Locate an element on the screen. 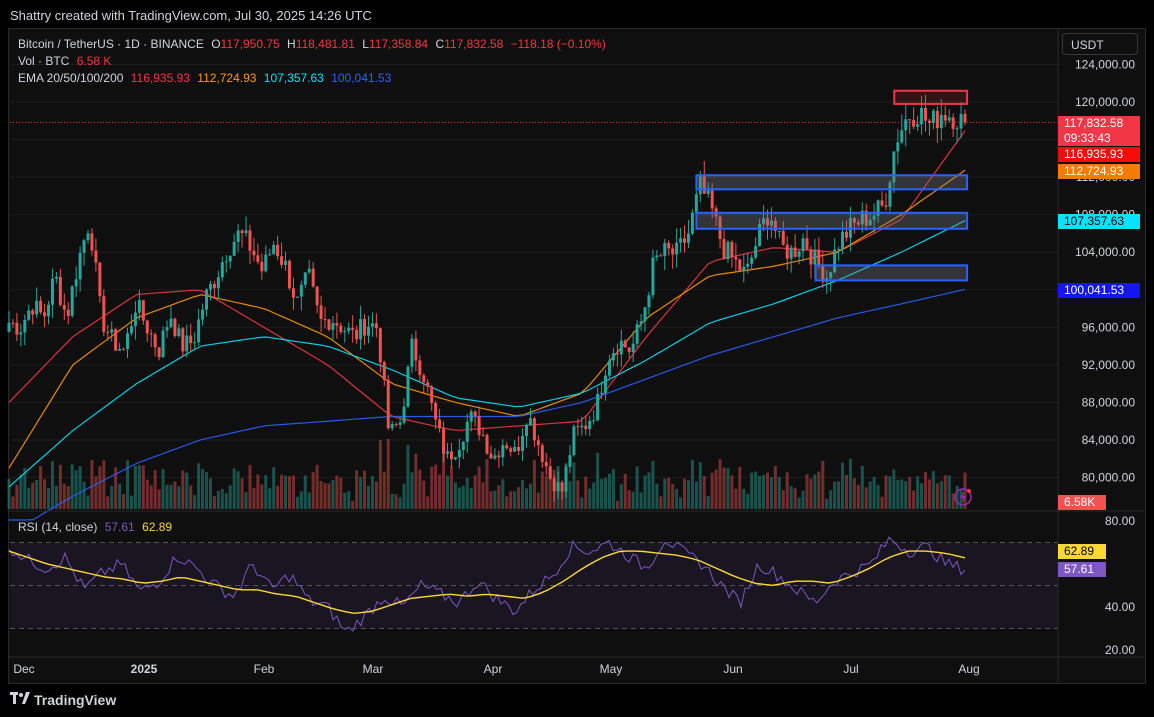 The image size is (1154, 717). time-tick-label: 2025 is located at coordinates (144, 669).